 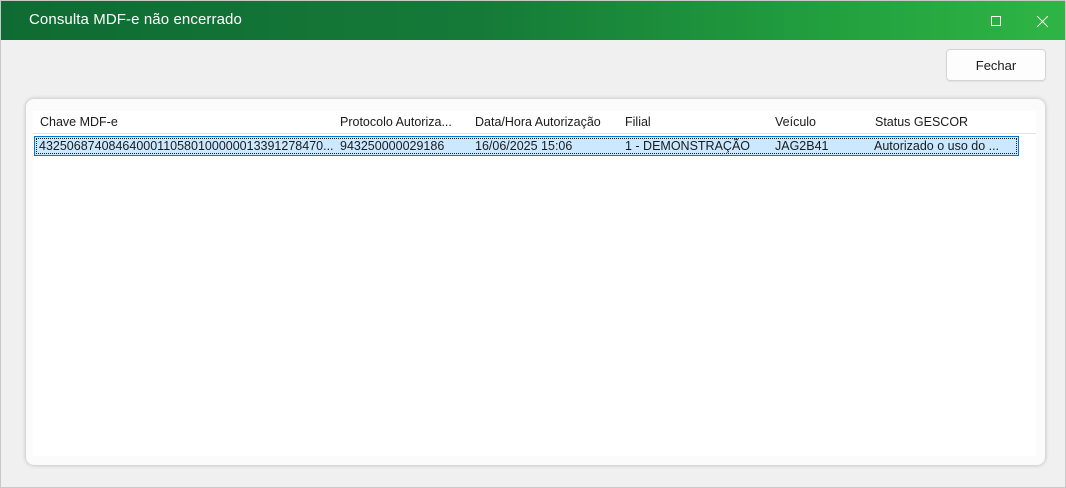 I want to click on column-header-veiculo: Veículo, so click(x=818, y=122).